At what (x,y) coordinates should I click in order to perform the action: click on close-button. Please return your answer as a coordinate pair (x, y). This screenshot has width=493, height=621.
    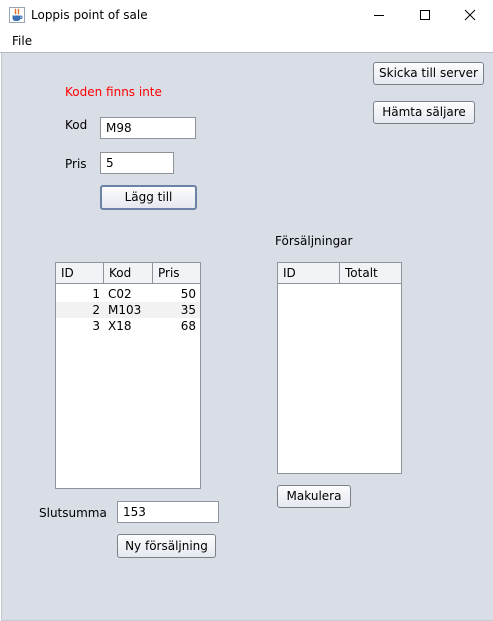
    Looking at the image, I should click on (470, 15).